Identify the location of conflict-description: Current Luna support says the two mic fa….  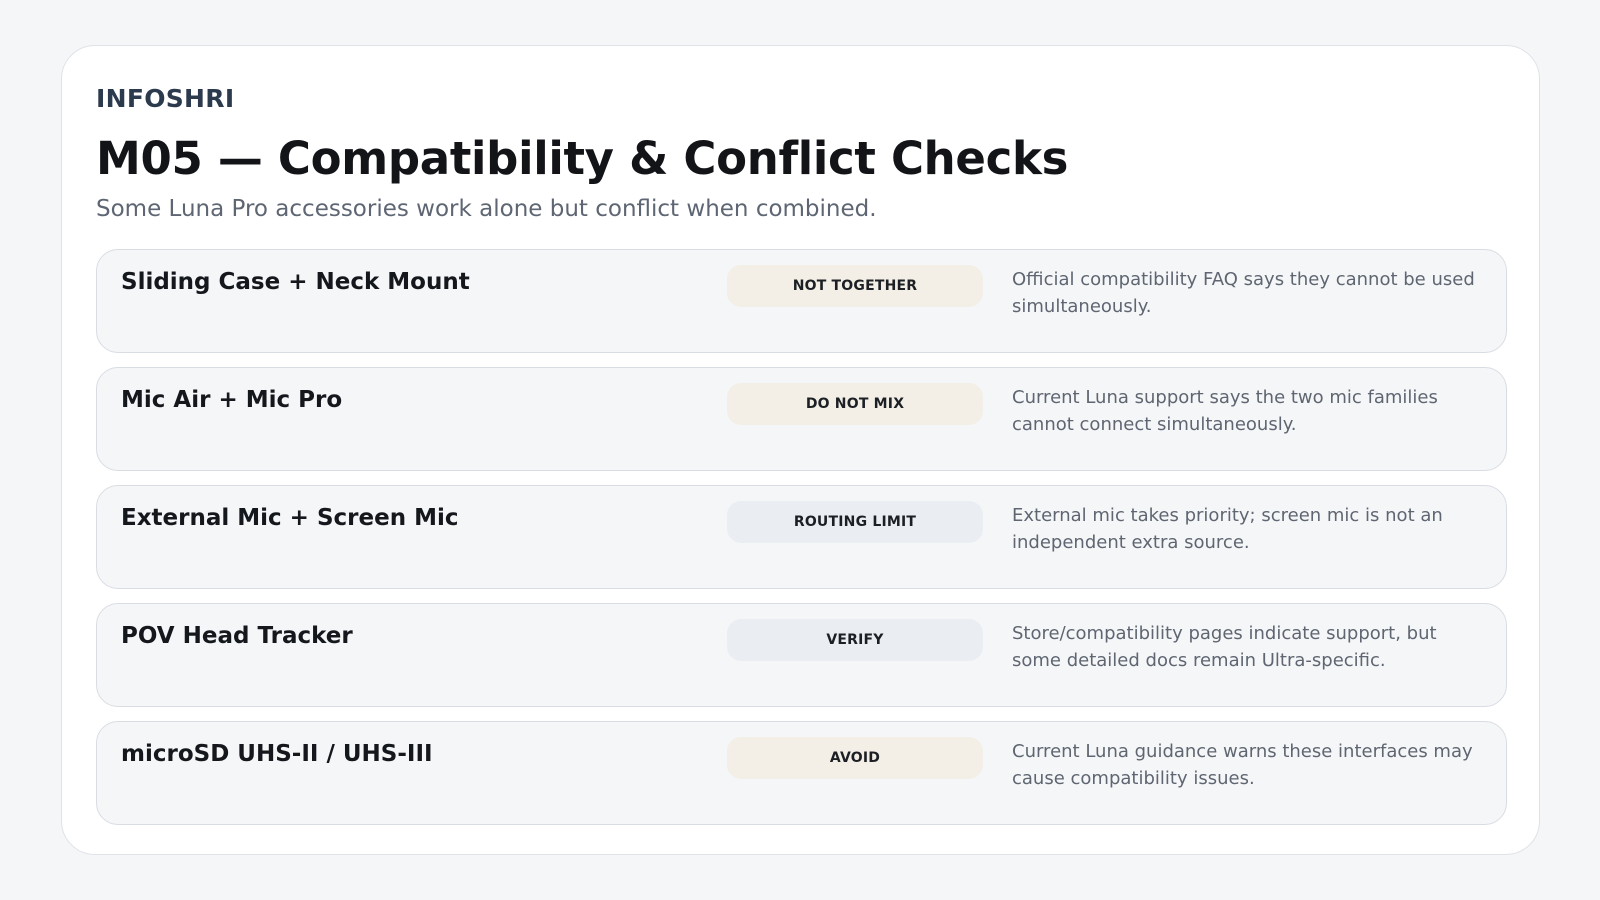
(1225, 411).